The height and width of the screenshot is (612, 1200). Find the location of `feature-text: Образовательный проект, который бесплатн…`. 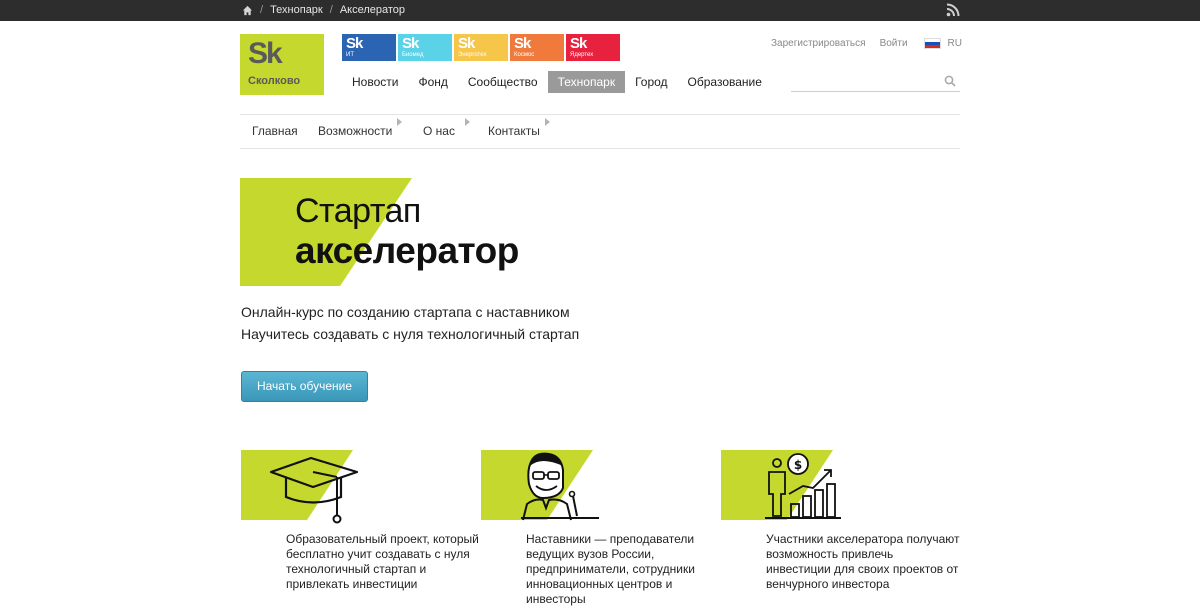

feature-text: Образовательный проект, который бесплатн… is located at coordinates (382, 561).